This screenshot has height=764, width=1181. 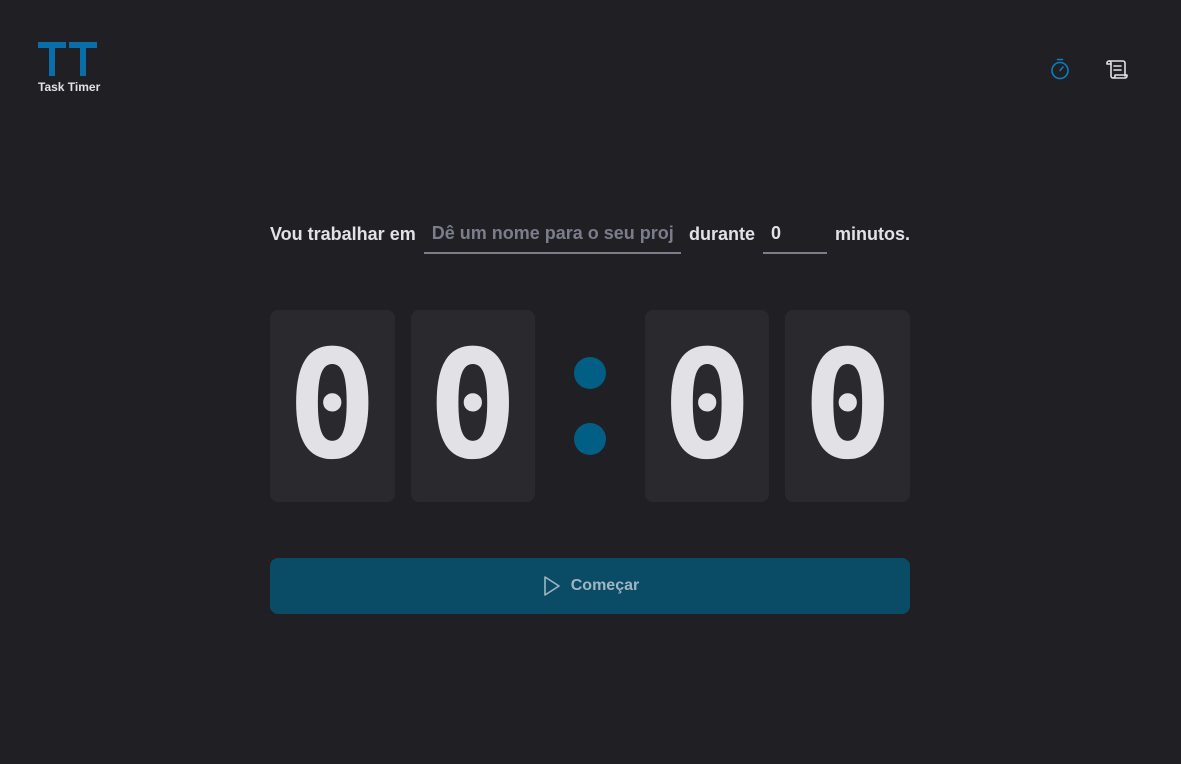 I want to click on work-label: Vou trabalhar em, so click(x=343, y=233).